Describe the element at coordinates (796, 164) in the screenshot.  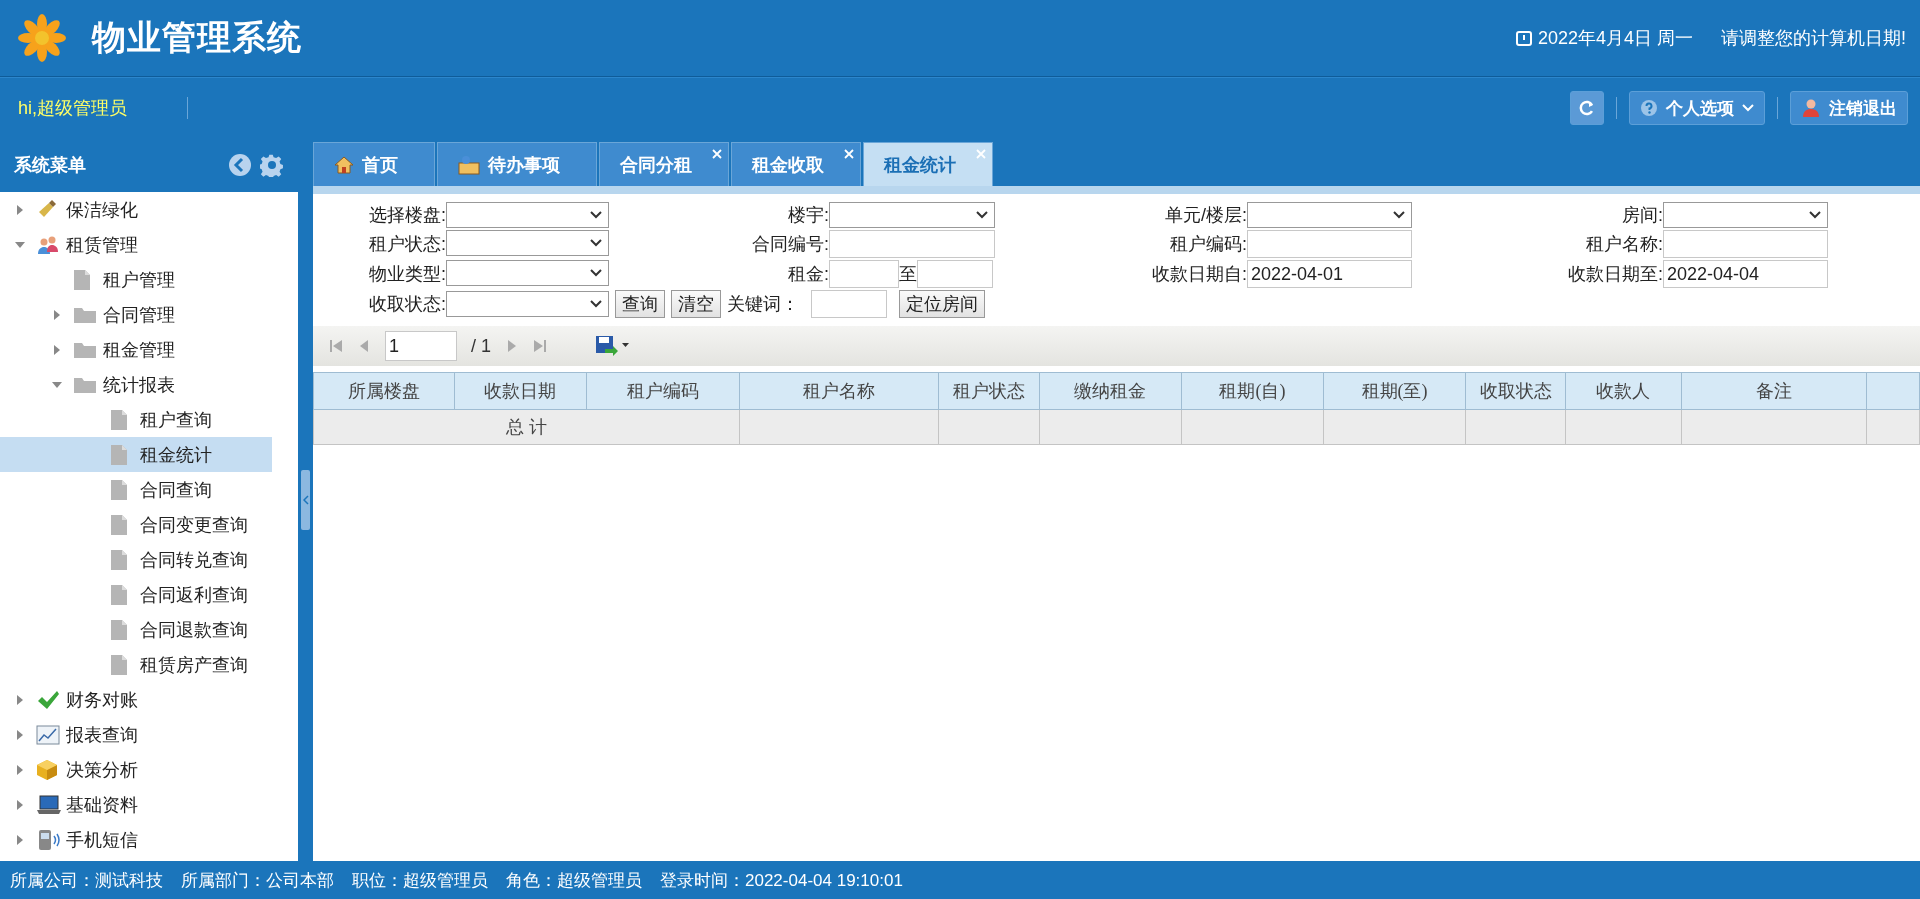
I see `tab: 租金收取` at that location.